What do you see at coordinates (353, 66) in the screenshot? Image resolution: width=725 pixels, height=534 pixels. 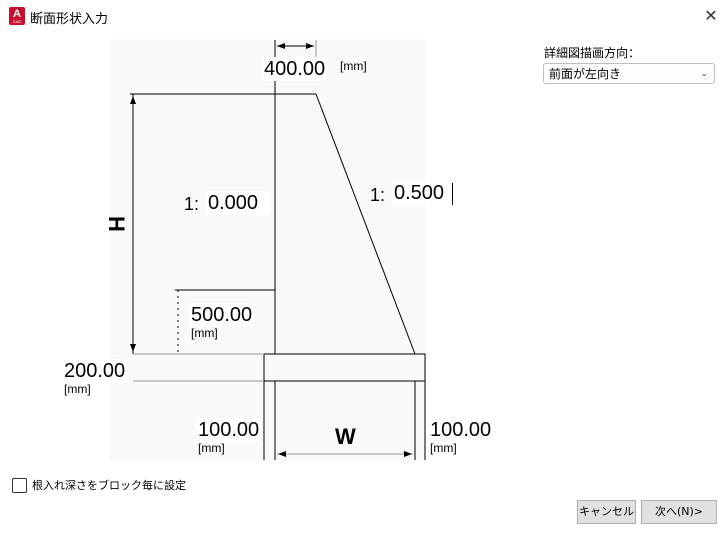 I see `top-width-unit: [mm]` at bounding box center [353, 66].